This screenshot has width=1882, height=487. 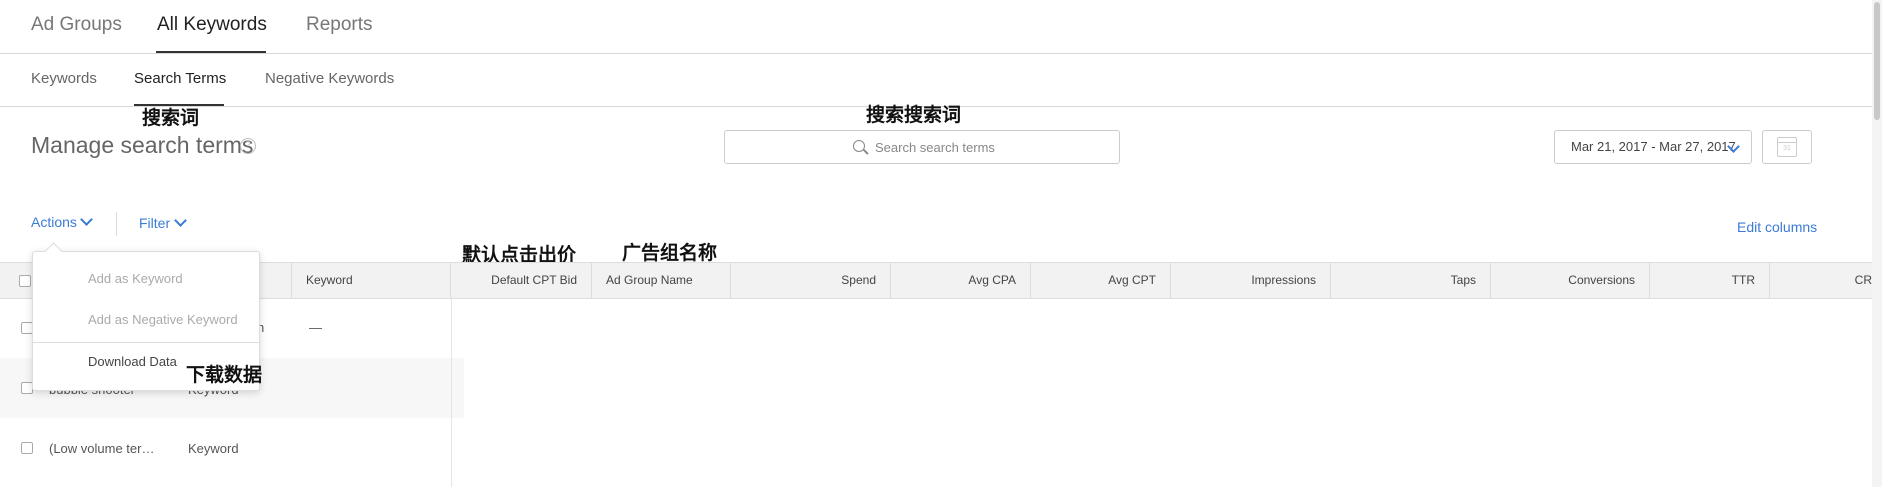 I want to click on menu-item-download-data: Download Data, so click(x=132, y=361).